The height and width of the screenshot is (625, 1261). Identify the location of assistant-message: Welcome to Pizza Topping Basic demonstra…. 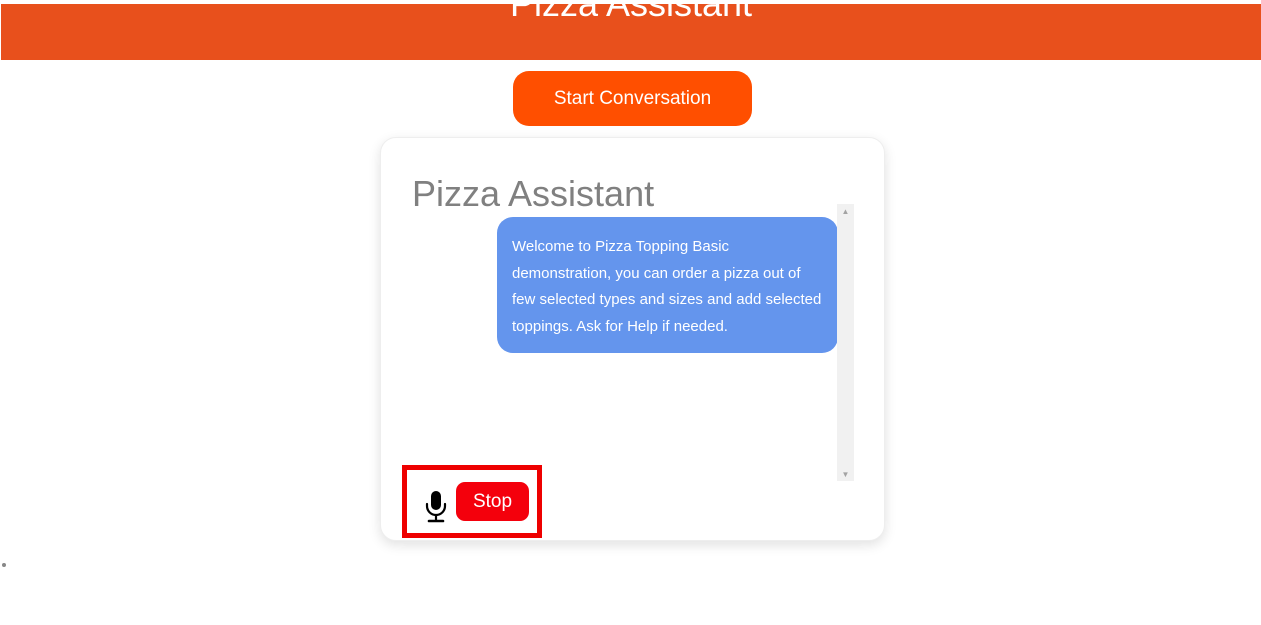
(667, 285).